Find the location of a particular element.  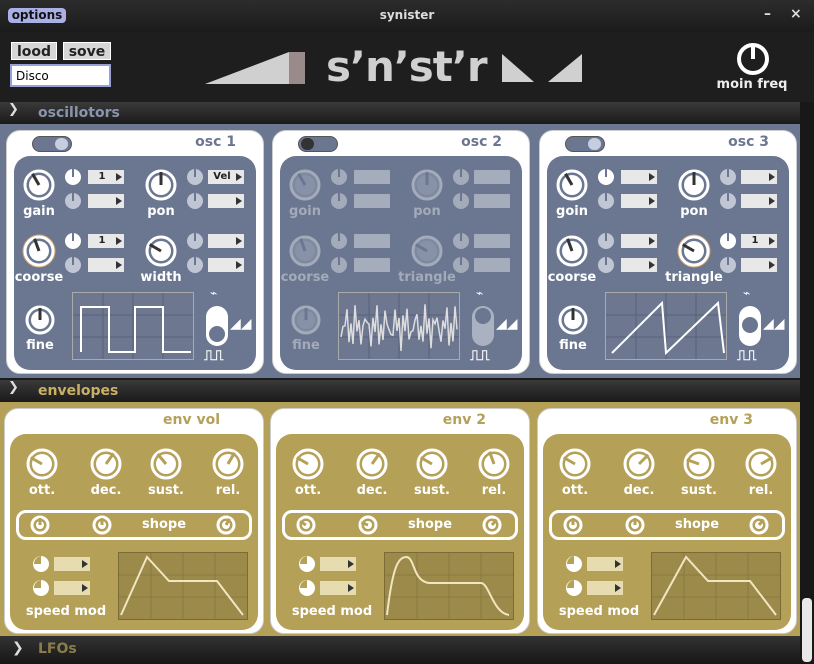

minimize-button: – is located at coordinates (767, 14).